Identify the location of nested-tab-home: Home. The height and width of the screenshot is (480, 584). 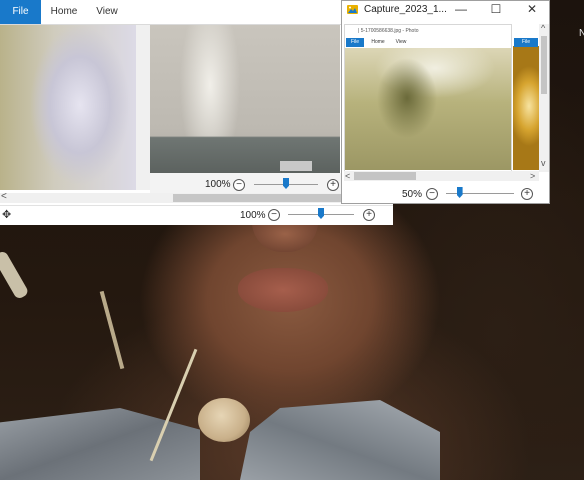
(378, 42).